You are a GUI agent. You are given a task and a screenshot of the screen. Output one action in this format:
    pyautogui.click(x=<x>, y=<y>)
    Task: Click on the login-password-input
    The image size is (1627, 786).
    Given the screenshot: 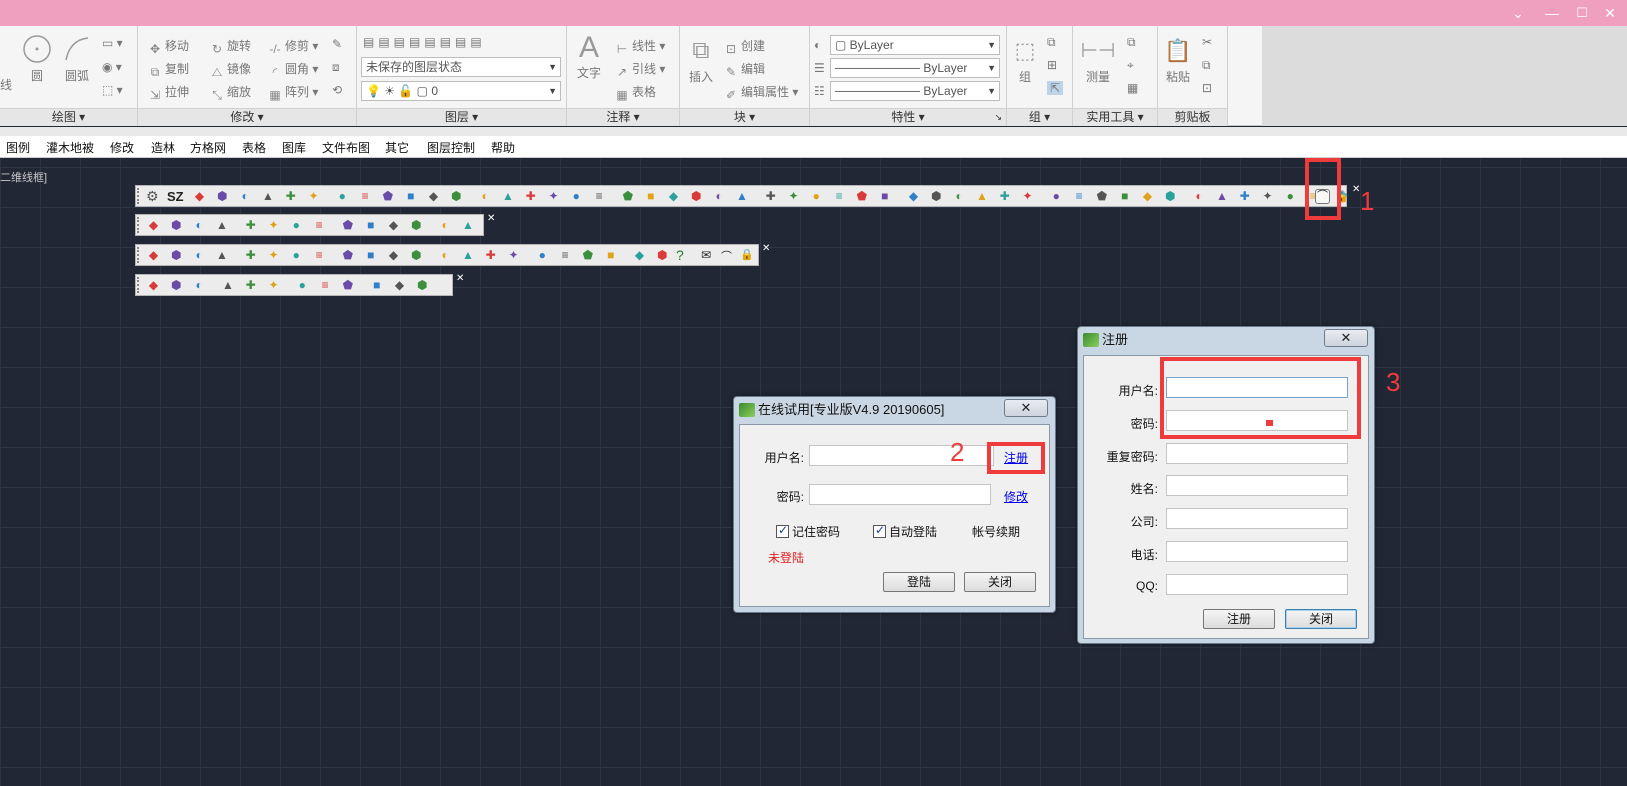 What is the action you would take?
    pyautogui.click(x=900, y=494)
    